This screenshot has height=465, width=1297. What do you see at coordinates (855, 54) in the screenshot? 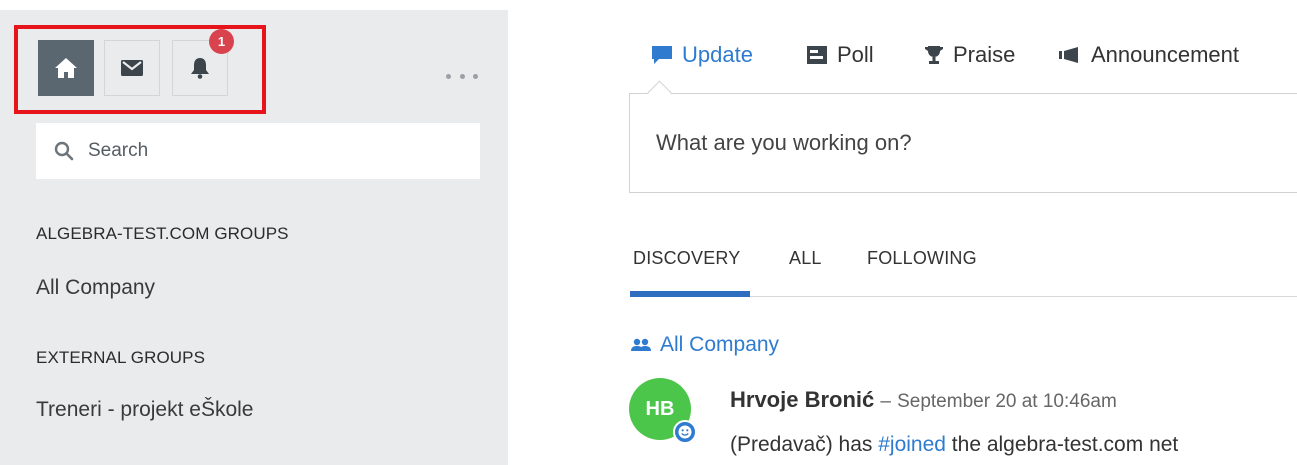
I see `tab-poll-label: Poll` at bounding box center [855, 54].